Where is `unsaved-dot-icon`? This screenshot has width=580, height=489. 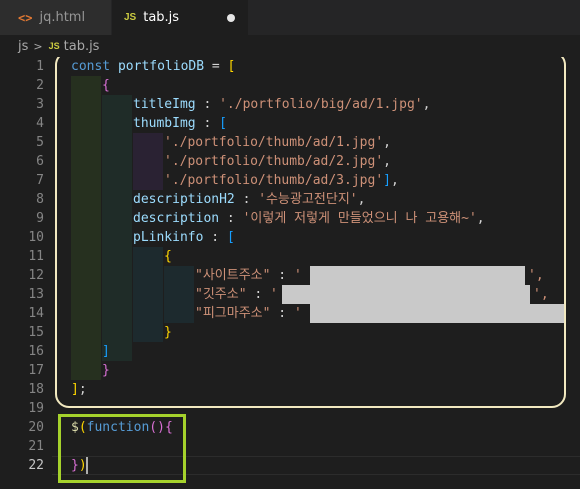
unsaved-dot-icon is located at coordinates (231, 18).